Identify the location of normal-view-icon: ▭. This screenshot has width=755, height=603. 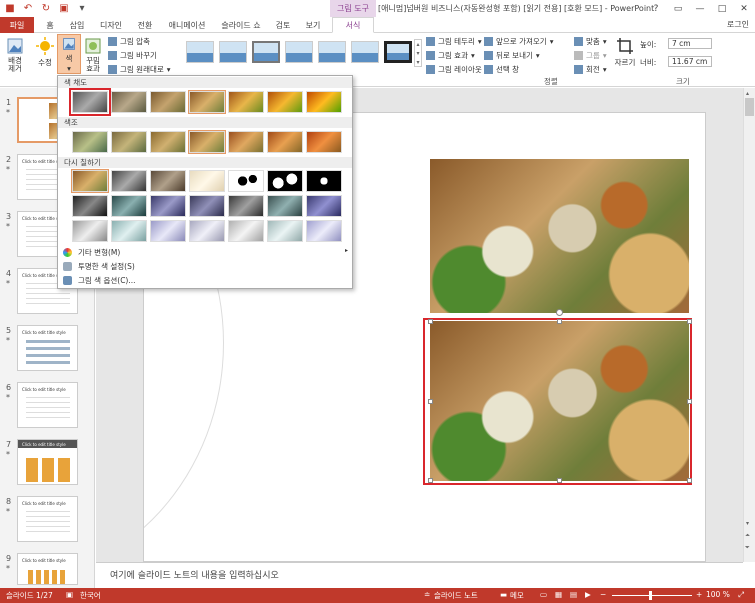
(543, 594).